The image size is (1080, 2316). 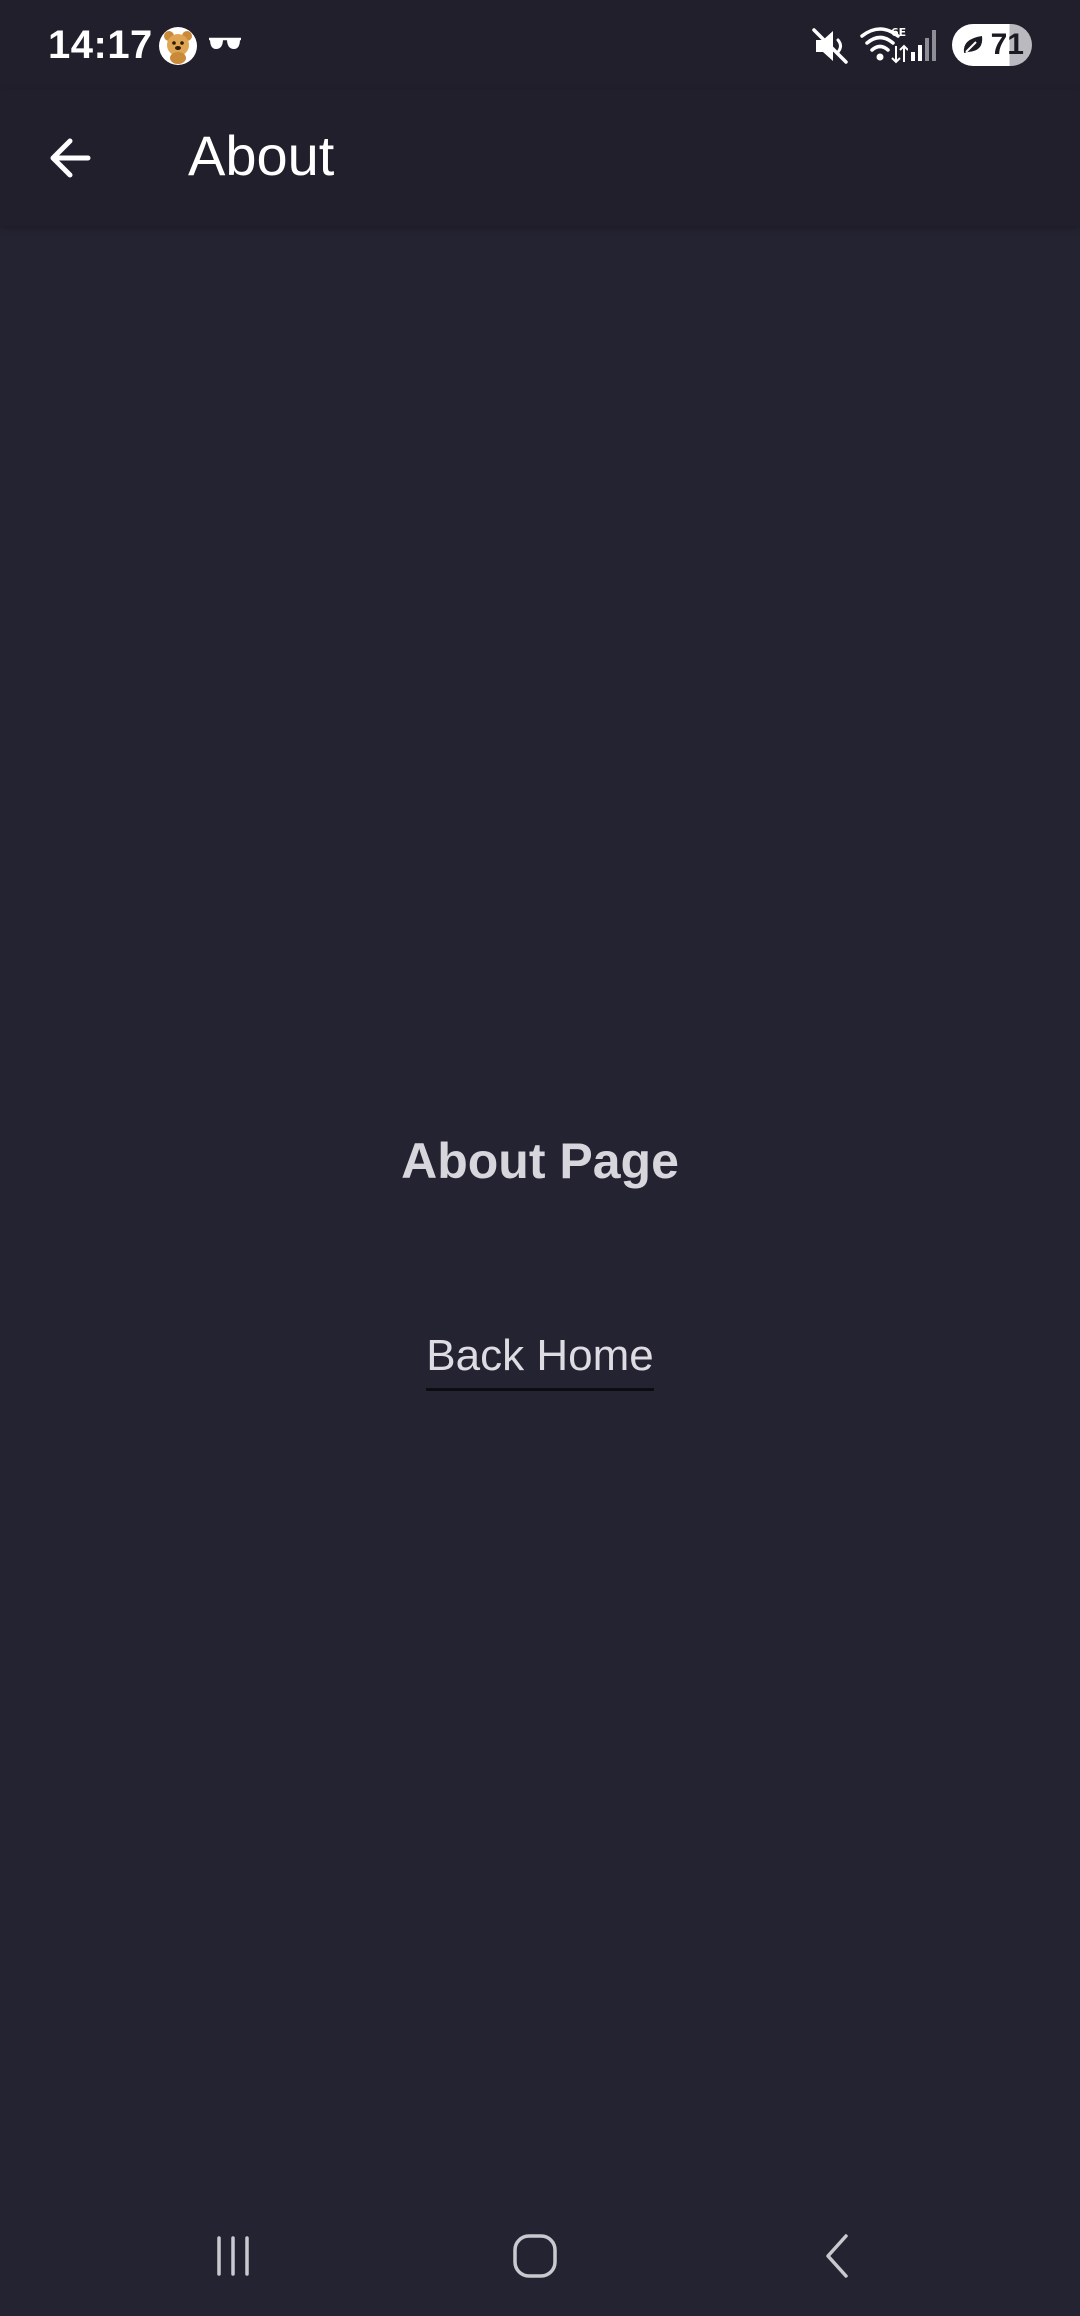 I want to click on battery-icon: 71, so click(x=992, y=45).